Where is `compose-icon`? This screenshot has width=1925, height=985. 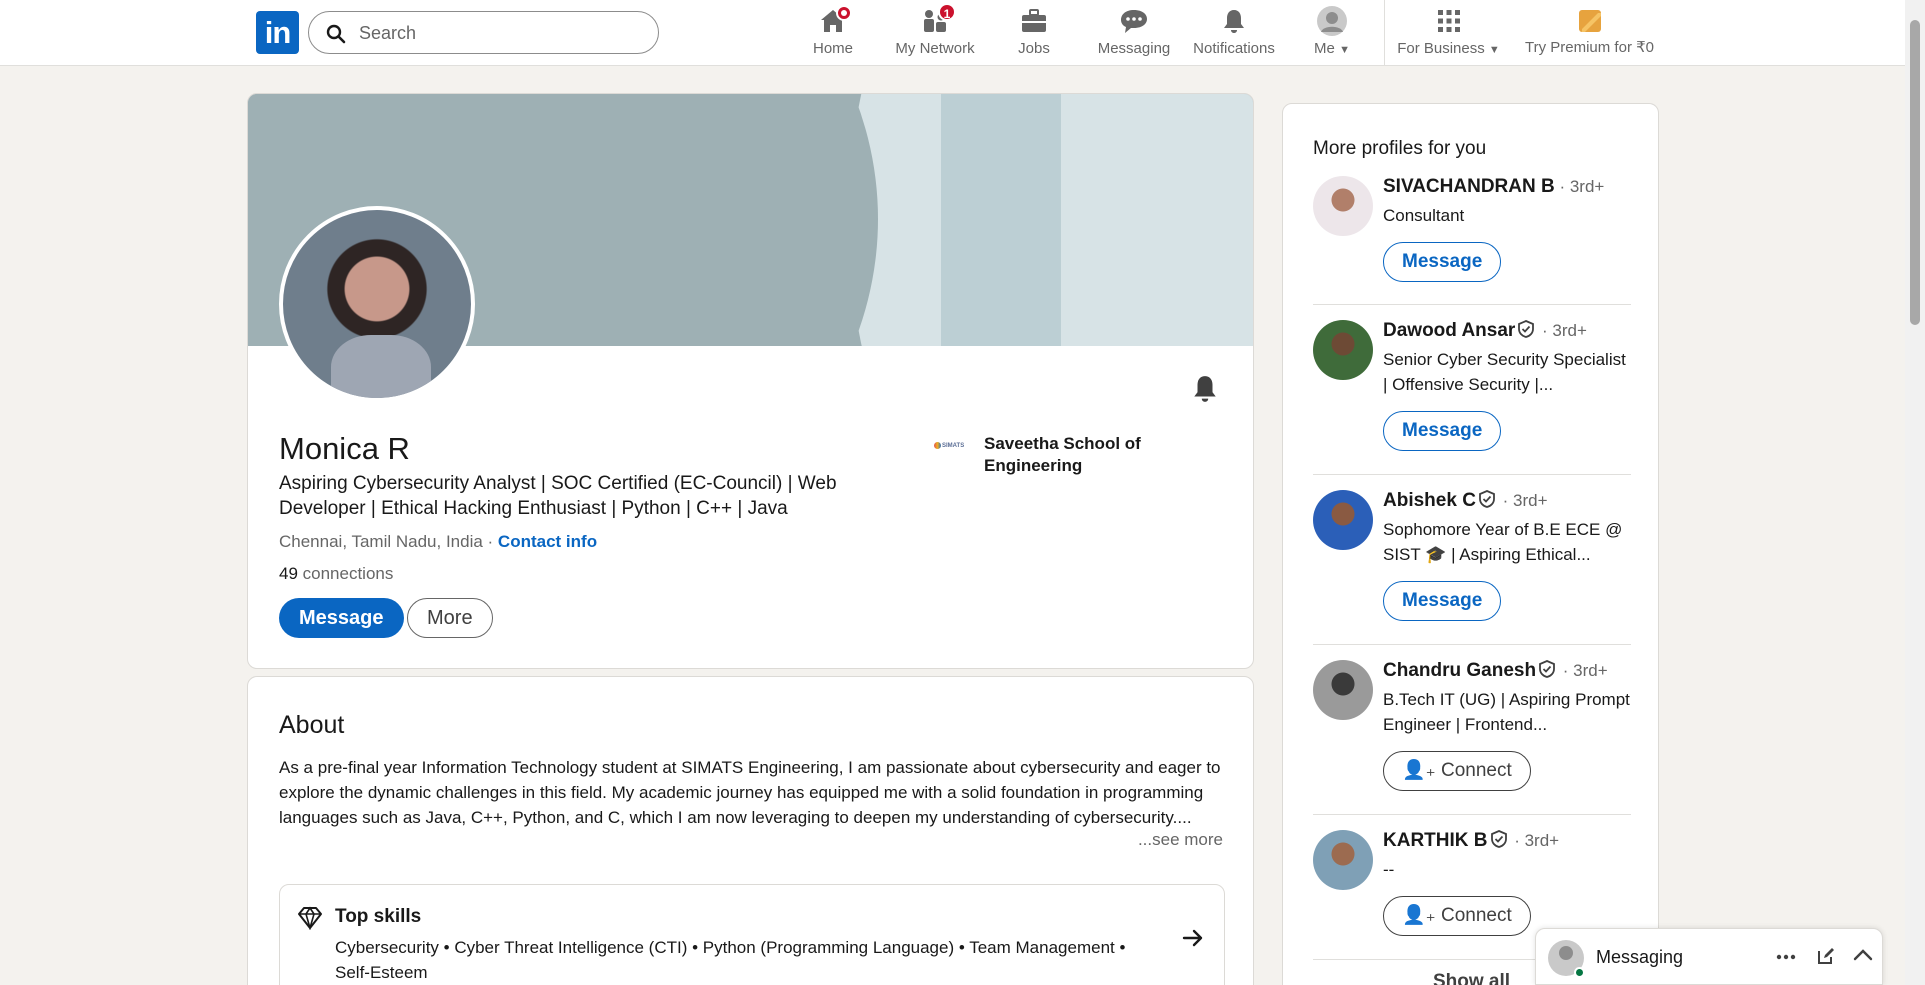 compose-icon is located at coordinates (1826, 956).